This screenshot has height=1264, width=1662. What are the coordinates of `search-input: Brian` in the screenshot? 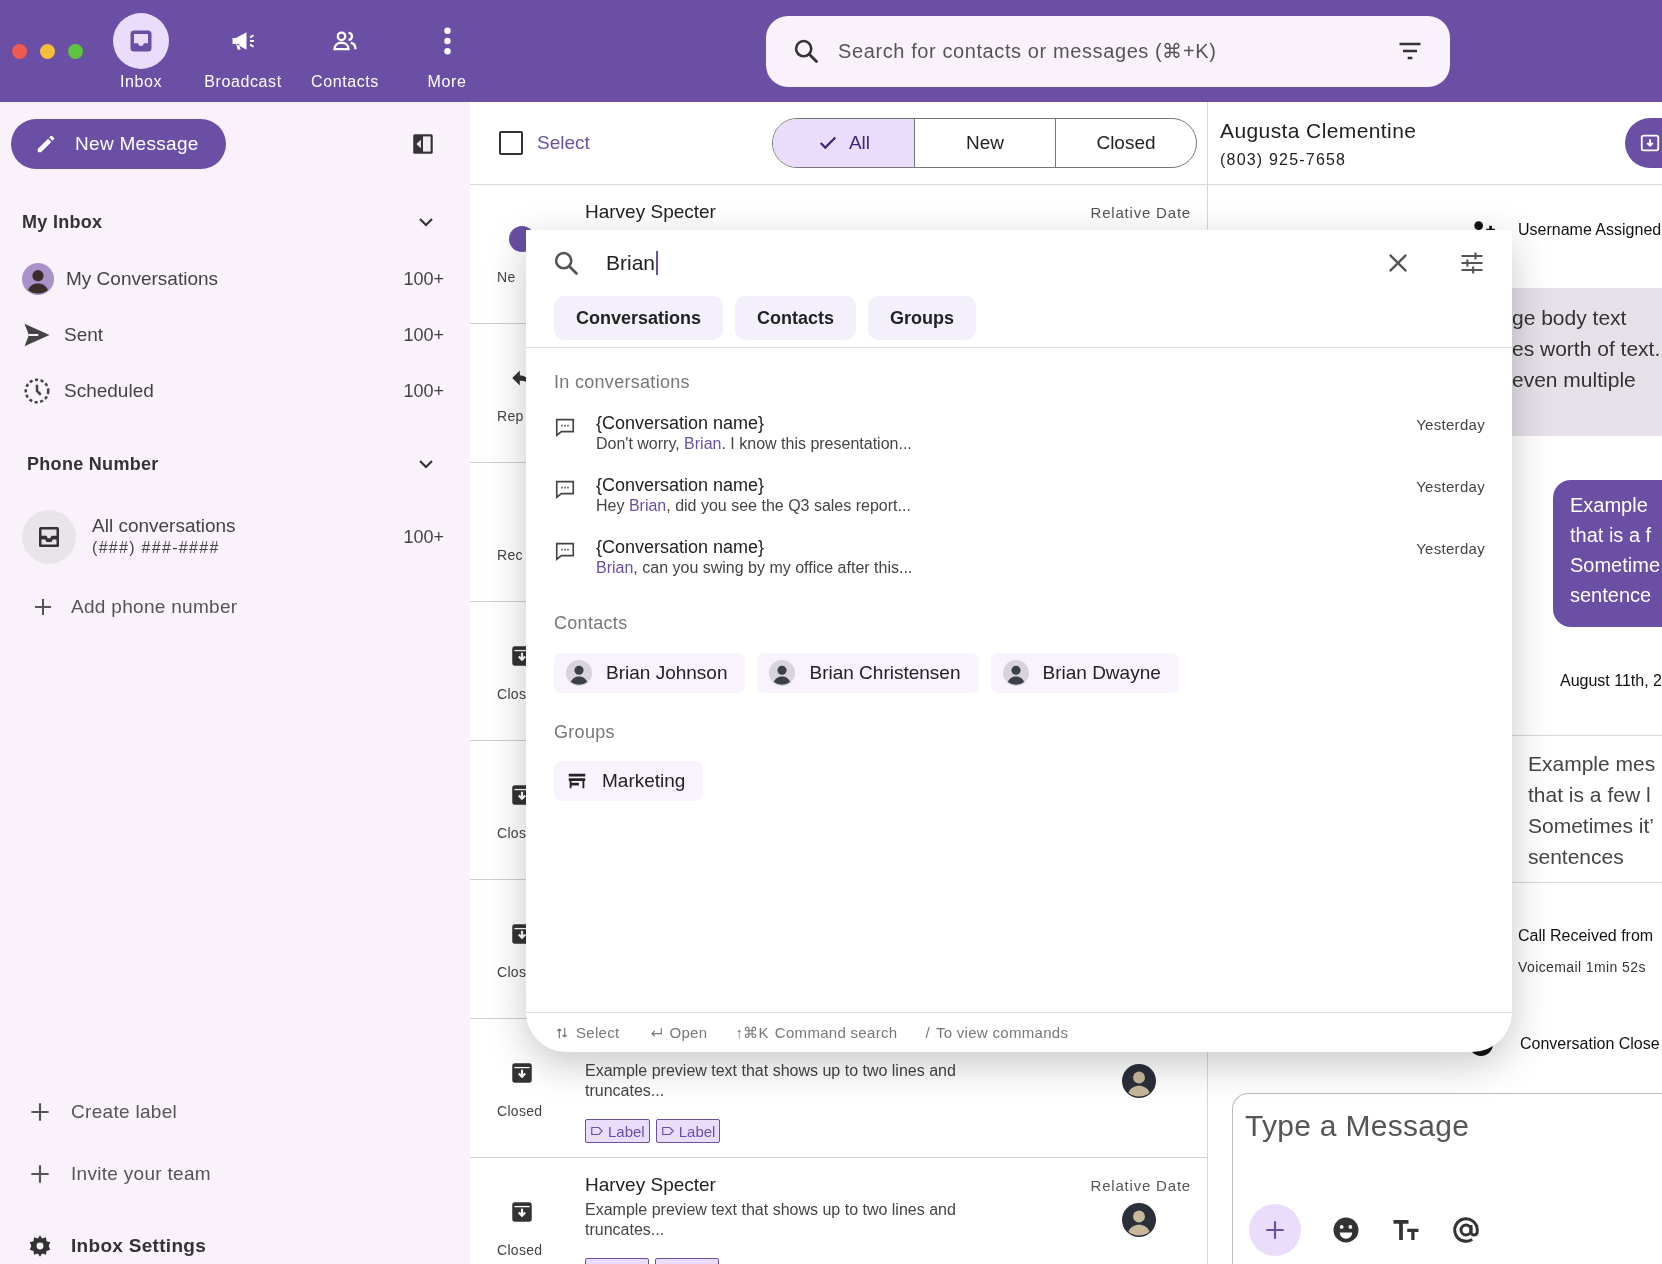 It's located at (632, 263).